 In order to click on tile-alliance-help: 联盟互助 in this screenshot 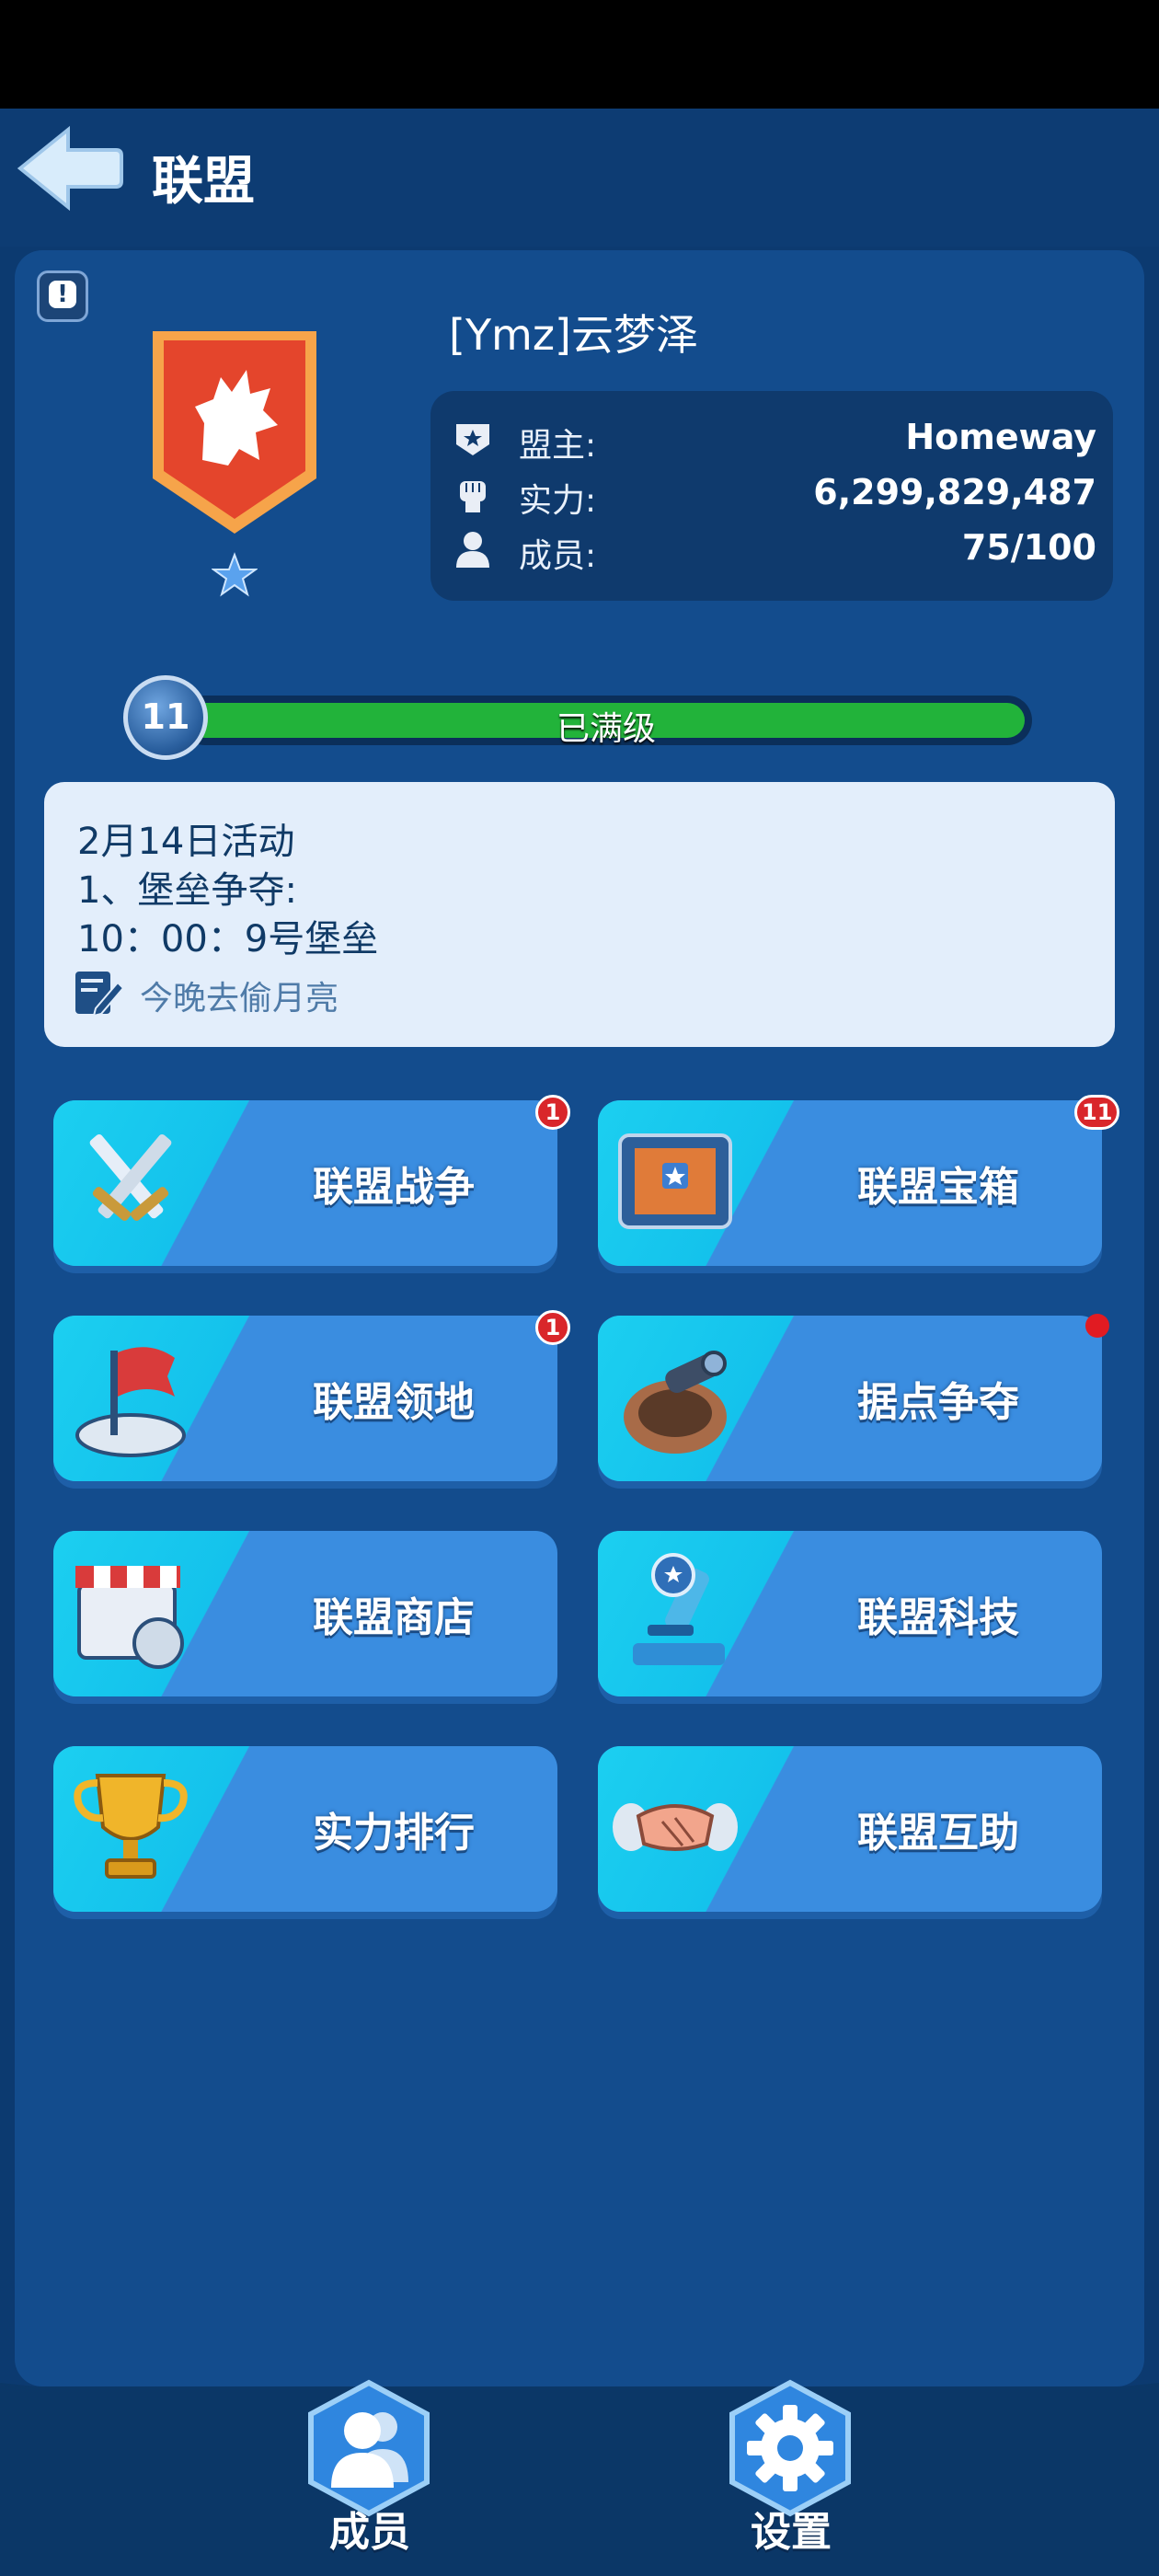, I will do `click(850, 1829)`.